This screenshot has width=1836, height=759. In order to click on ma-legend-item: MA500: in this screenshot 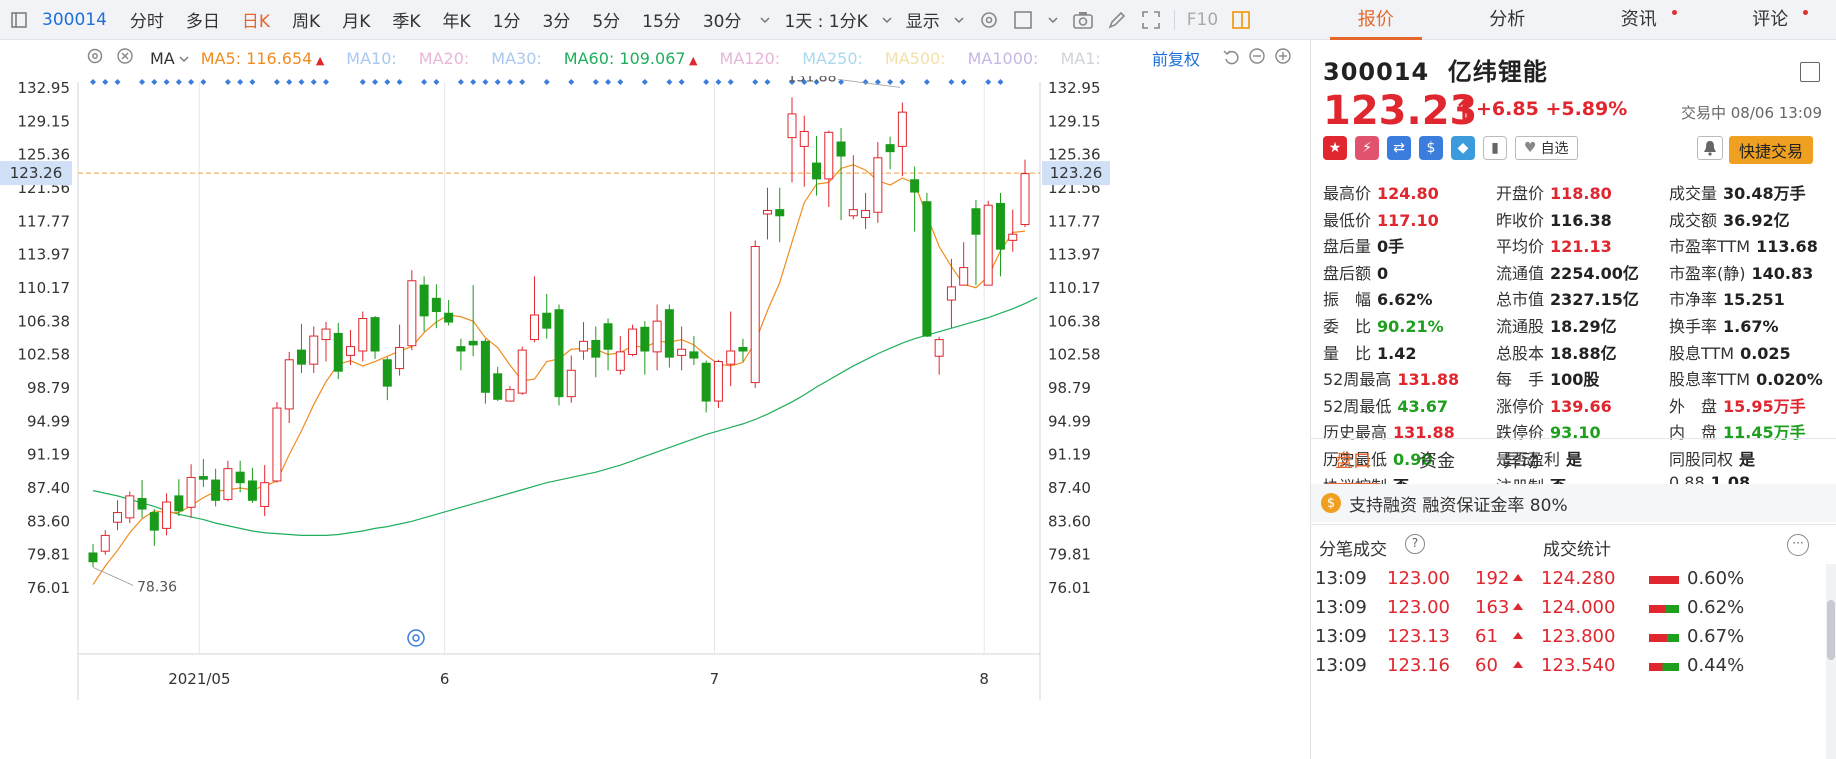, I will do `click(915, 58)`.